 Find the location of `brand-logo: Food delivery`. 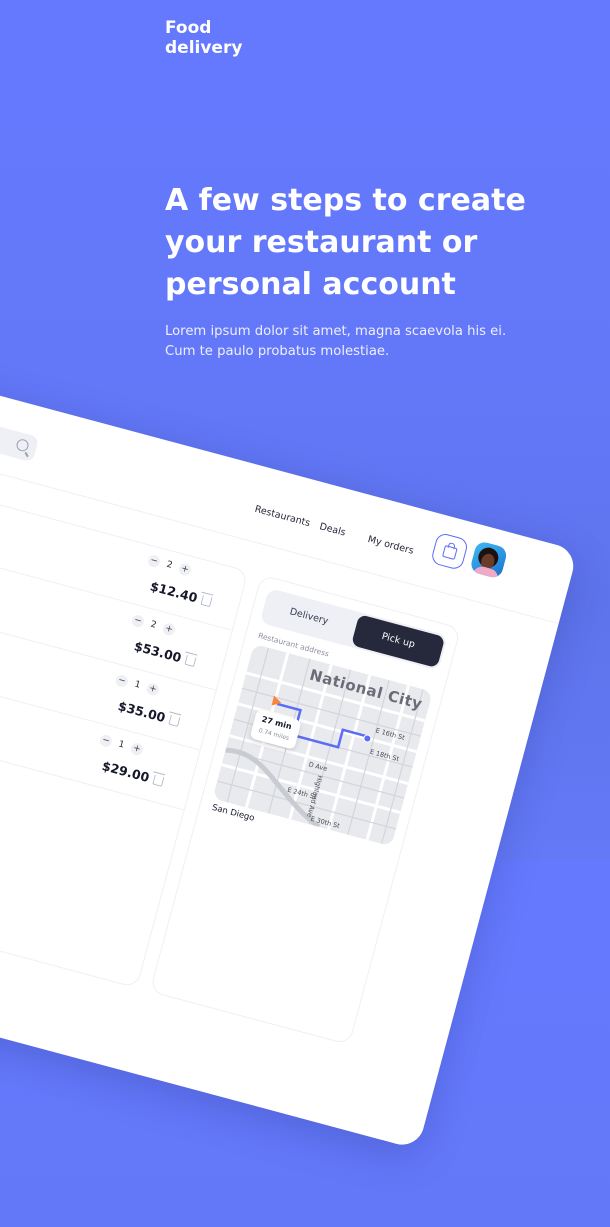

brand-logo: Food delivery is located at coordinates (203, 38).